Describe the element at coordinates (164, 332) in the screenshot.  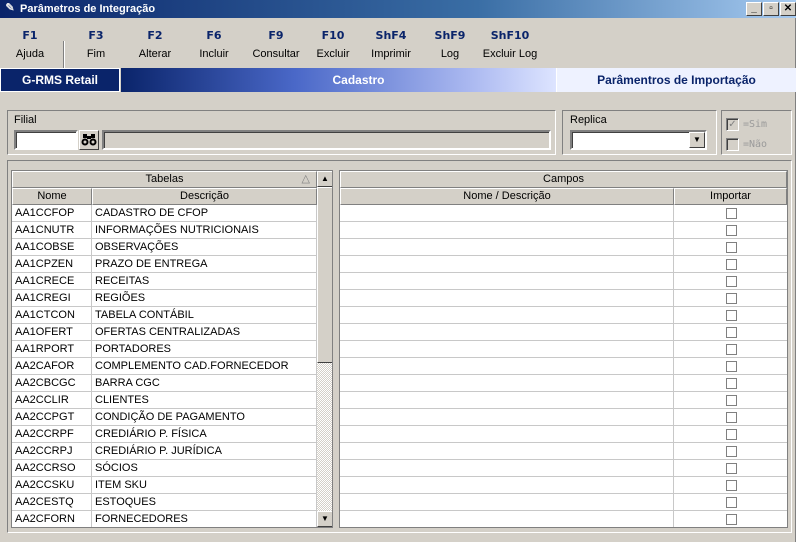
I see `table-row: AA1OFERT OFERTAS CENTRALIZADAS` at that location.